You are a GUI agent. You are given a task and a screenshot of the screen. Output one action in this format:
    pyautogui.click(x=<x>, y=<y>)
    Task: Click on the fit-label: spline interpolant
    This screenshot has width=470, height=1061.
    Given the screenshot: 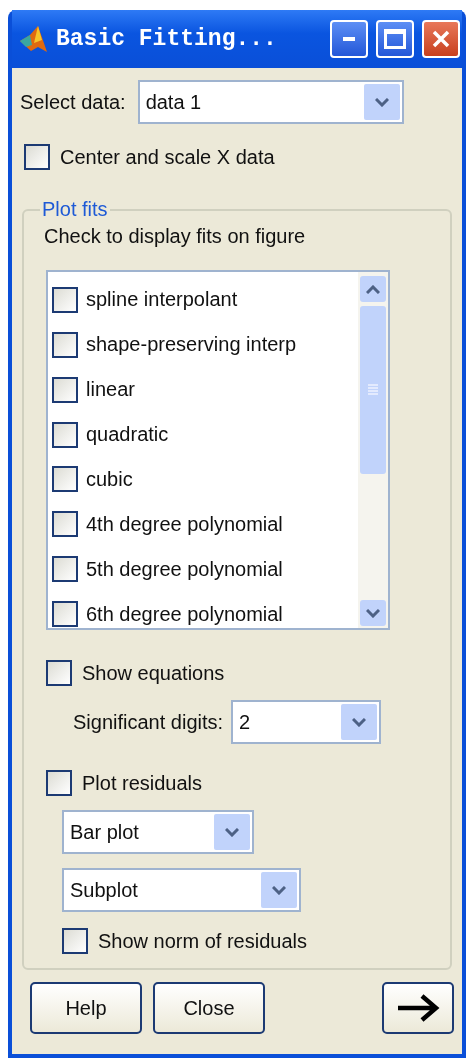 What is the action you would take?
    pyautogui.click(x=162, y=300)
    